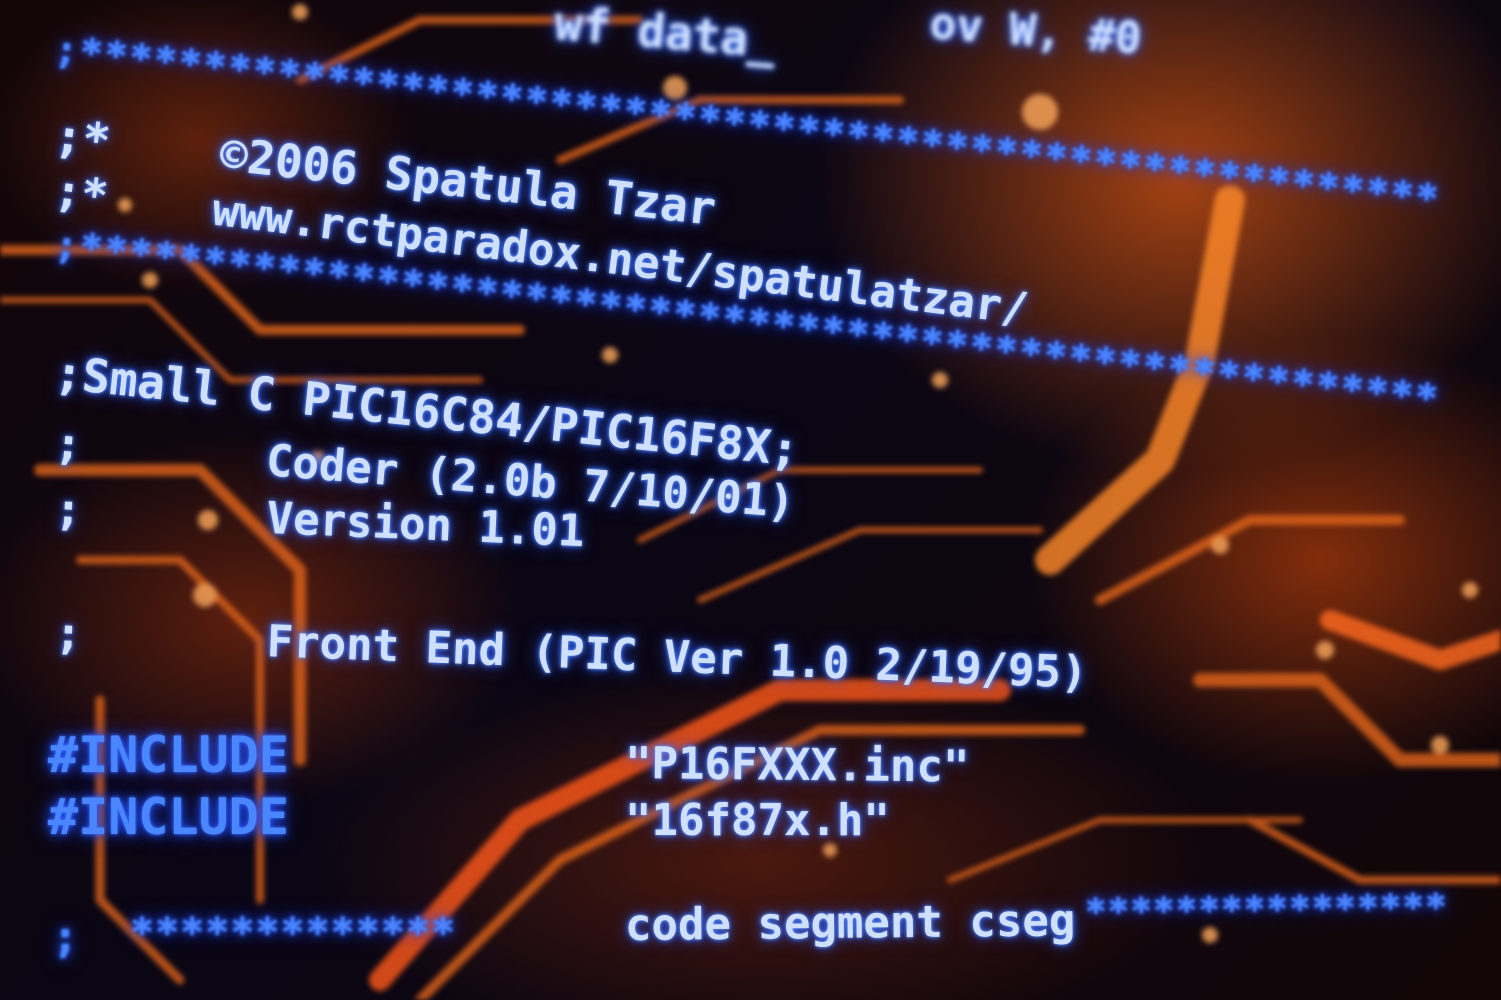 The height and width of the screenshot is (1000, 1501). I want to click on segment-stars-left: *************, so click(293, 933).